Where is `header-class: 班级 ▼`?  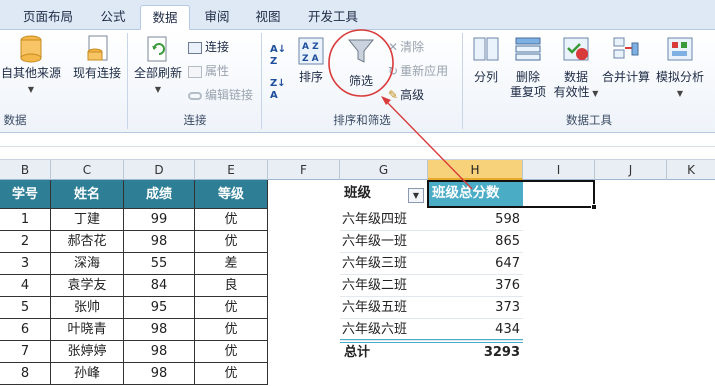 header-class: 班级 ▼ is located at coordinates (384, 193).